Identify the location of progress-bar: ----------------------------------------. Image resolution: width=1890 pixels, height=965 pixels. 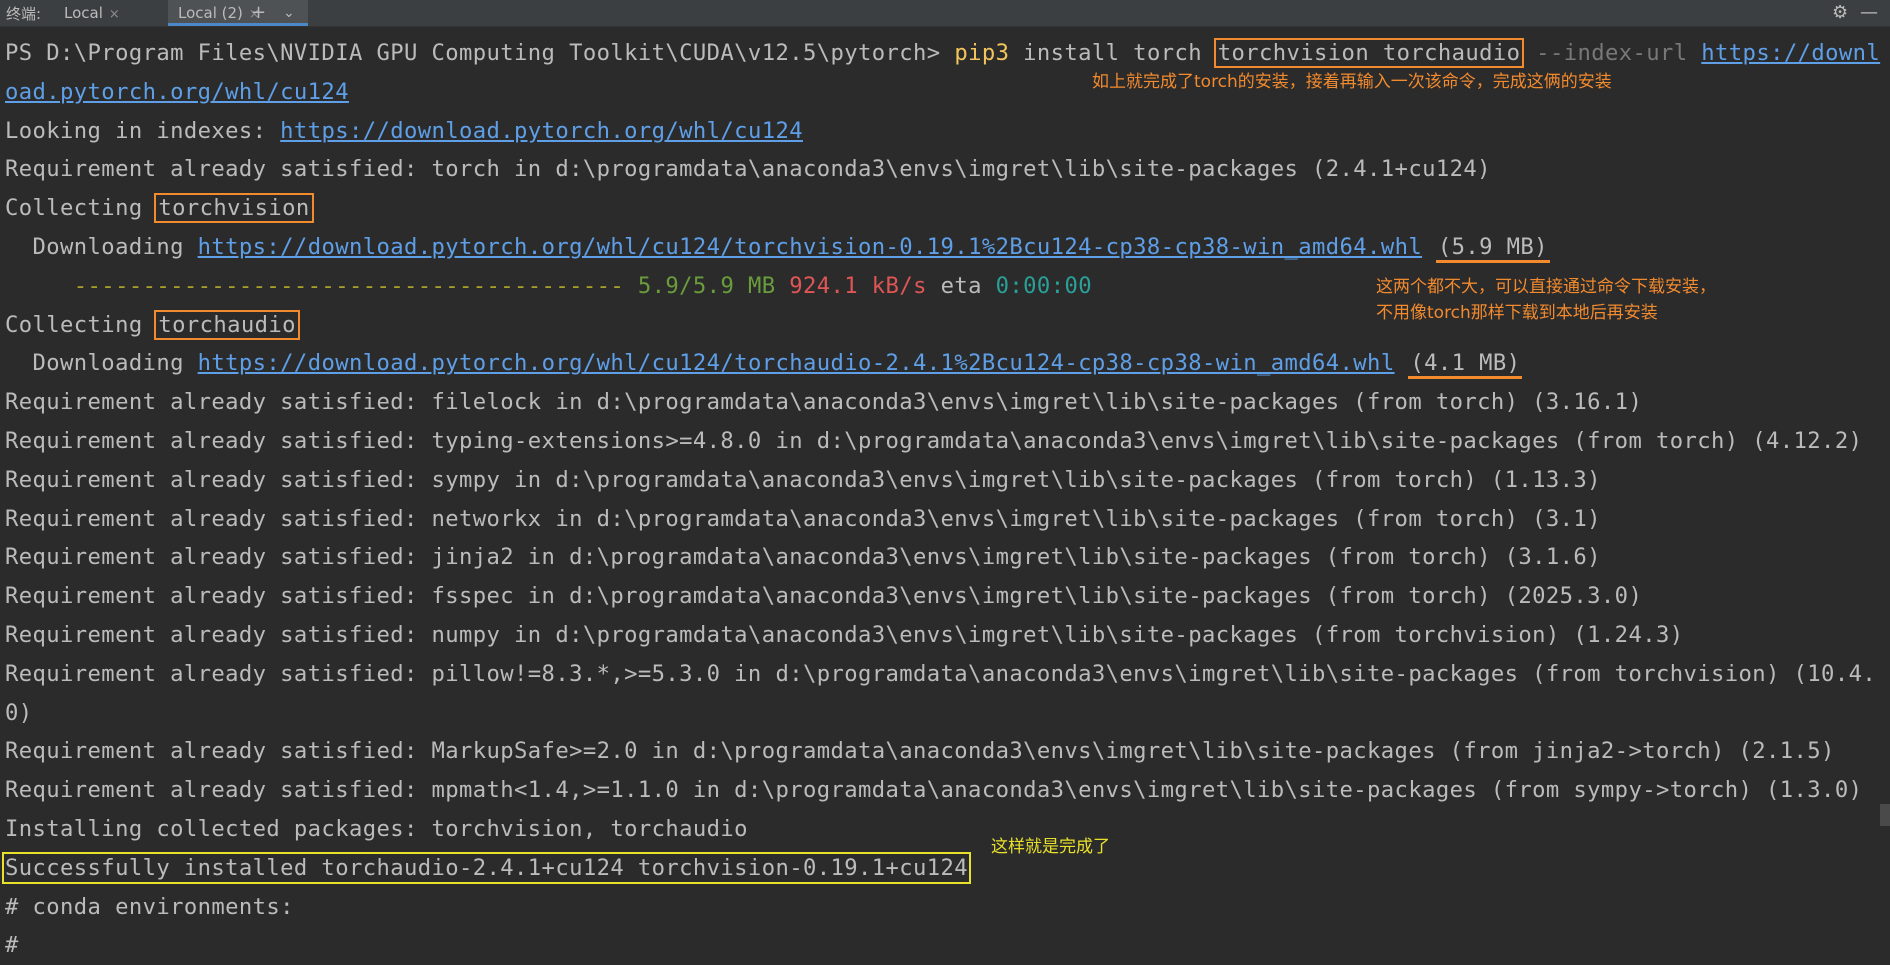
(315, 285).